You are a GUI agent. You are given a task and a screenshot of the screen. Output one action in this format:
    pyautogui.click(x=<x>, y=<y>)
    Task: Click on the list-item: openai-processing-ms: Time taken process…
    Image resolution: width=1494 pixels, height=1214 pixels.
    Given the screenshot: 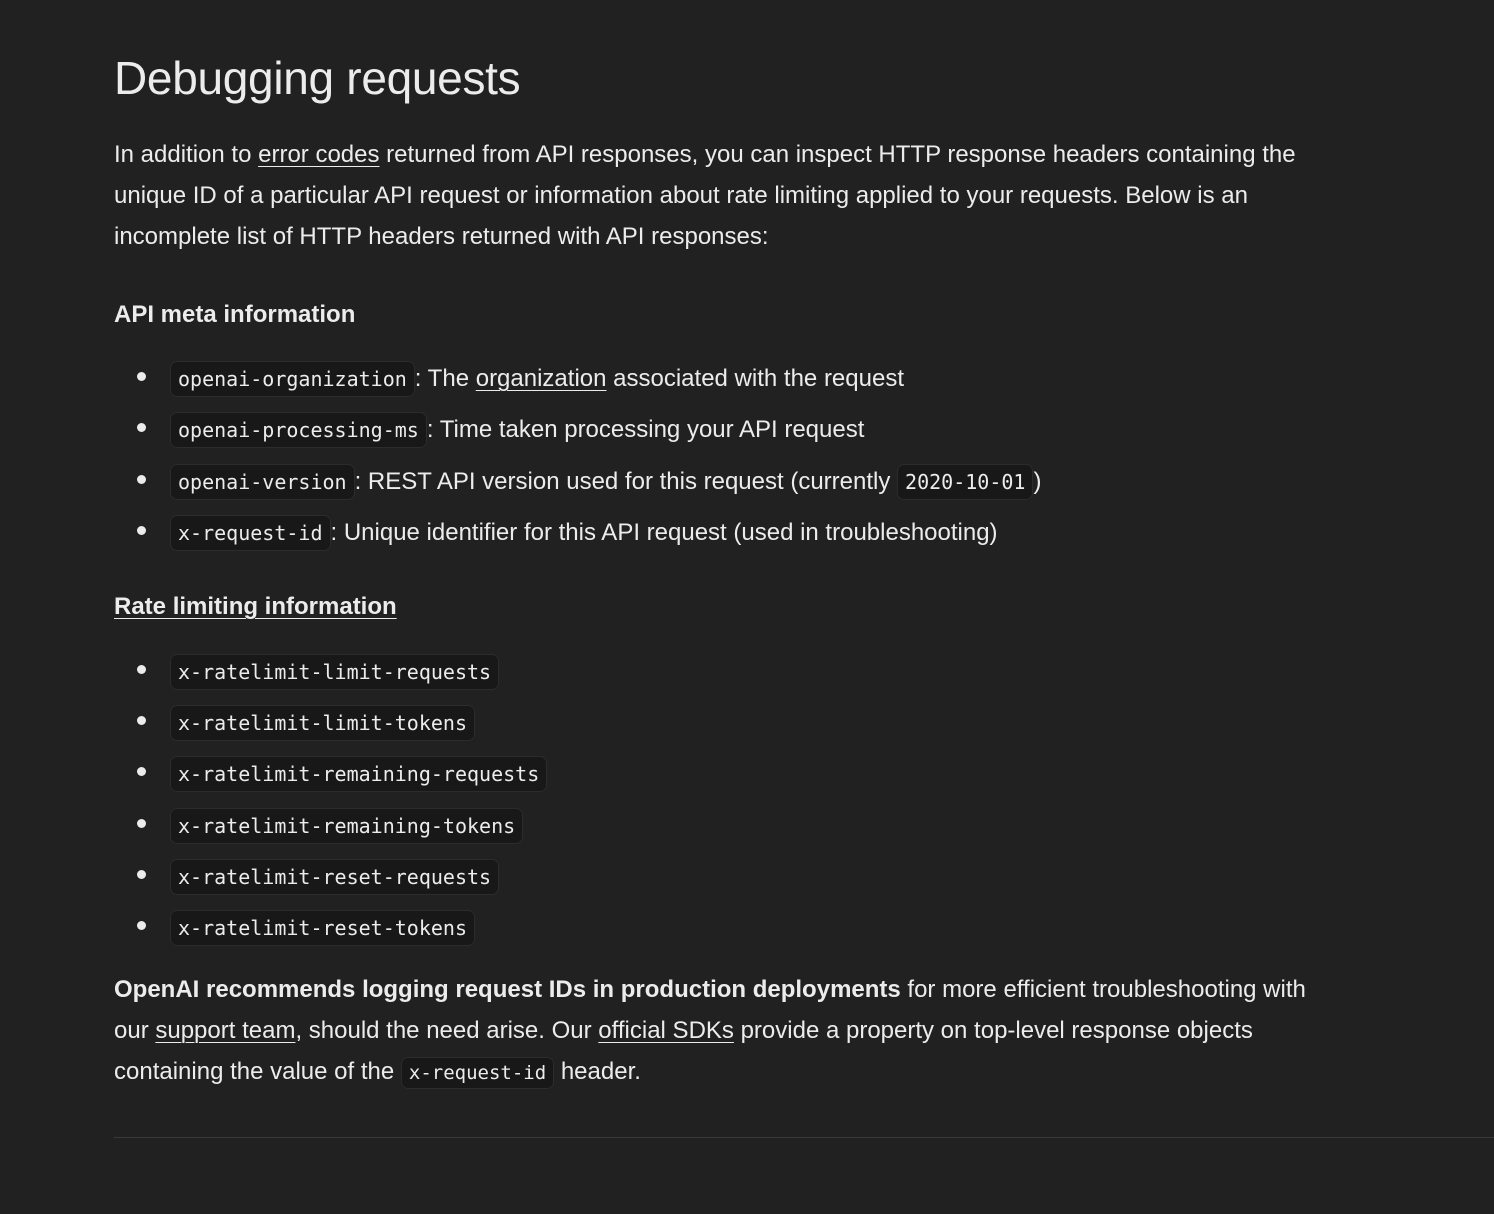 What is the action you would take?
    pyautogui.click(x=714, y=430)
    